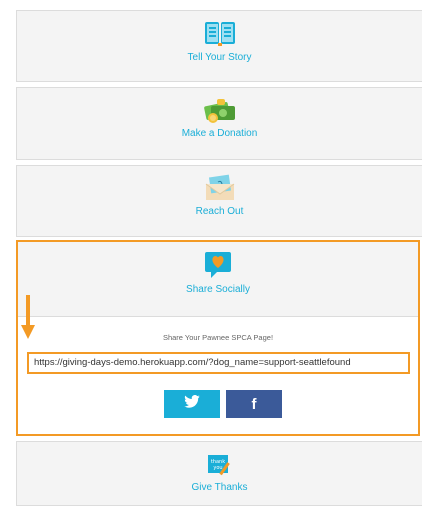  Describe the element at coordinates (219, 57) in the screenshot. I see `card-label: Tell Your Story` at that location.